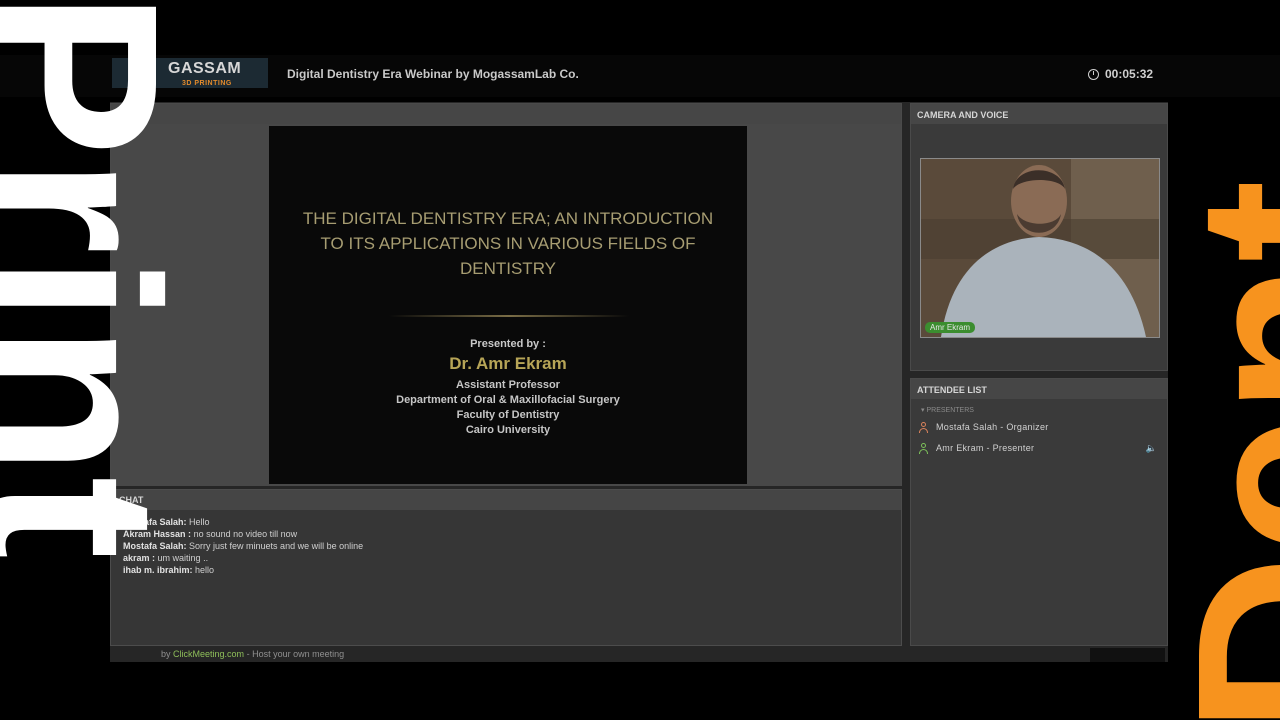 This screenshot has width=1280, height=720. I want to click on speaker-icon: 🔈, so click(1151, 448).